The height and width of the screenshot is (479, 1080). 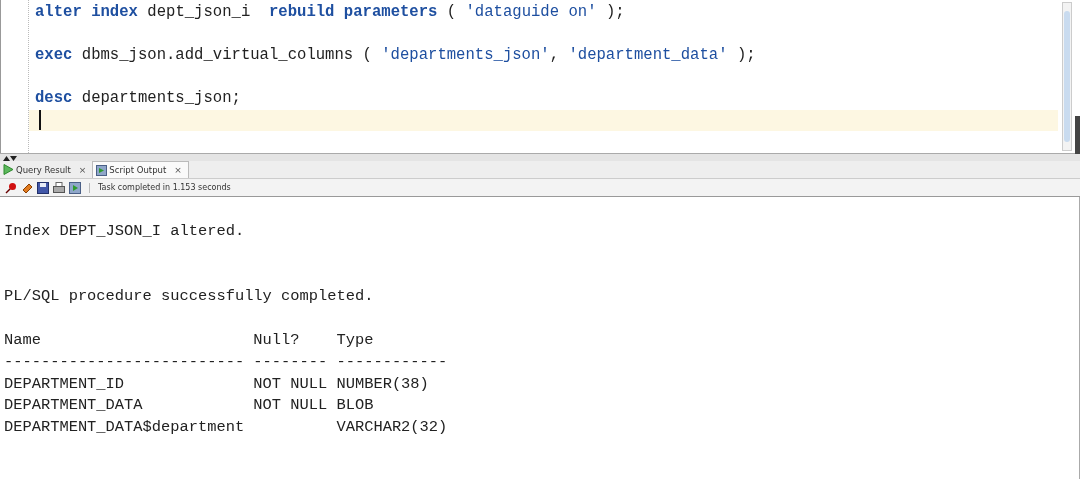 What do you see at coordinates (1067, 76) in the screenshot?
I see `scrollbar` at bounding box center [1067, 76].